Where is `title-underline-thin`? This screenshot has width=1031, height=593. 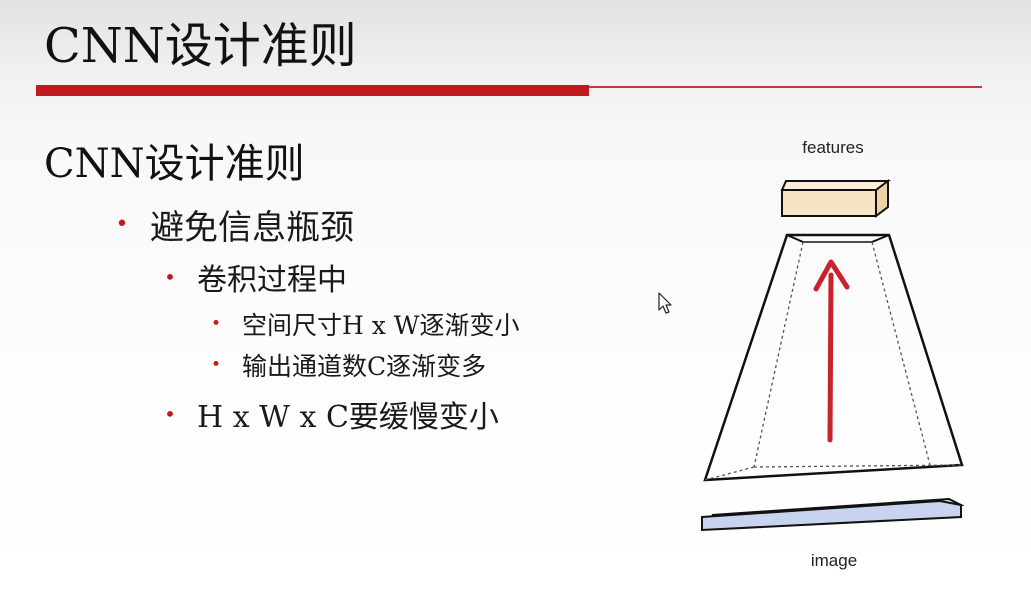
title-underline-thin is located at coordinates (785, 87).